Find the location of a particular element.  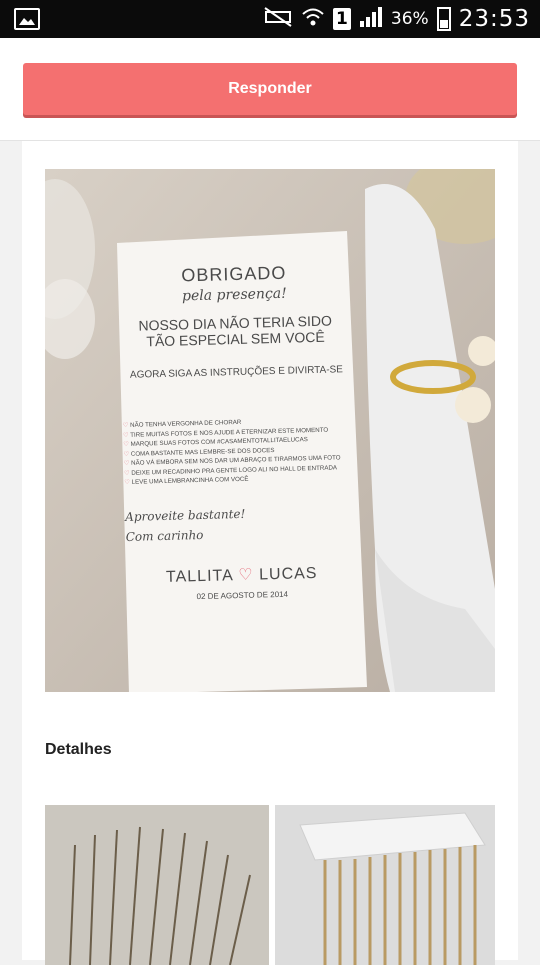

card-instructions: AGORA SIGA AS INSTRUÇÕES E DIVIRTA-SE is located at coordinates (236, 372).